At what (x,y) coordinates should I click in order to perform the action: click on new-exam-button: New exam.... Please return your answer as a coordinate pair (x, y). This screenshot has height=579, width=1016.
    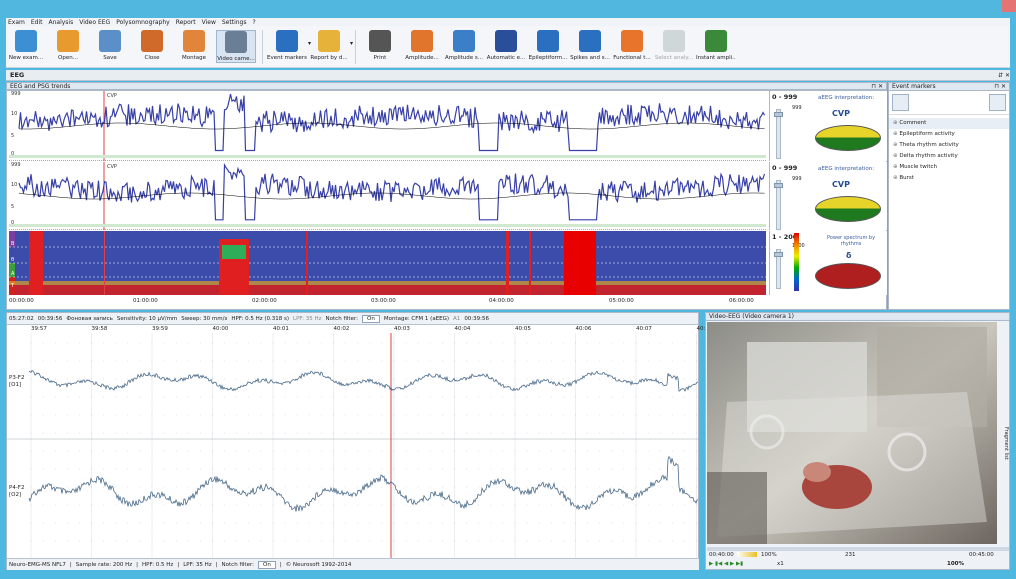
    Looking at the image, I should click on (26, 45).